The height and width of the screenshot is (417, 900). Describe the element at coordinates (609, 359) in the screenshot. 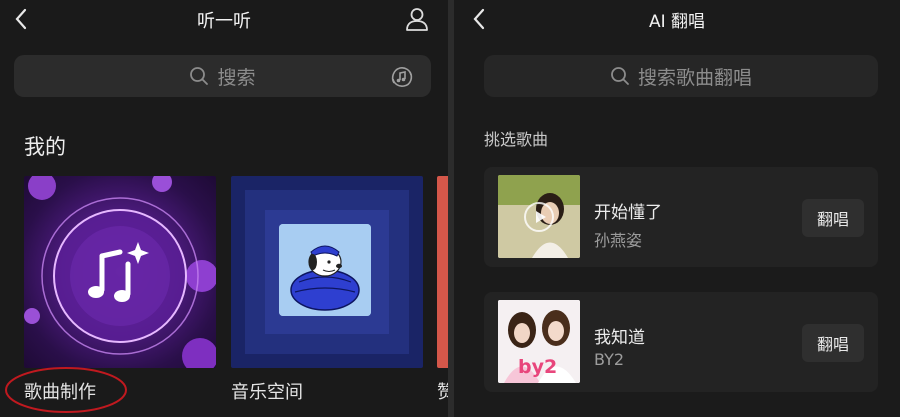

I see `song-artist: BY2` at that location.